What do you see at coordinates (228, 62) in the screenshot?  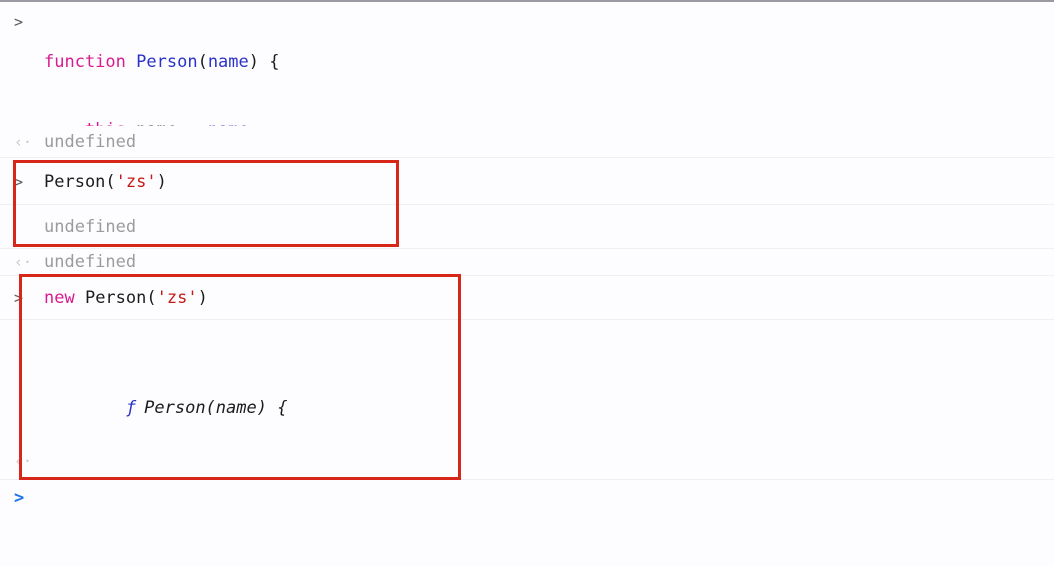 I see `code-token: name` at bounding box center [228, 62].